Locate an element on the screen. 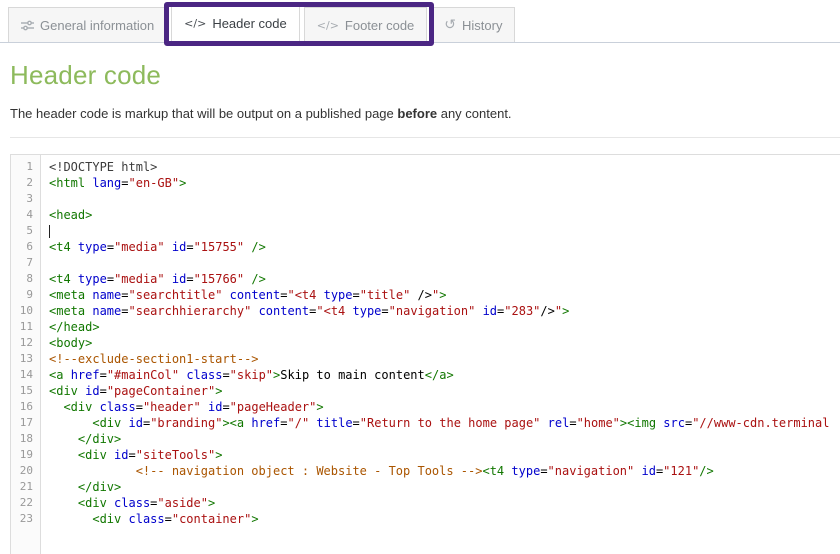 This screenshot has width=840, height=554. code-line: </head> is located at coordinates (74, 327).